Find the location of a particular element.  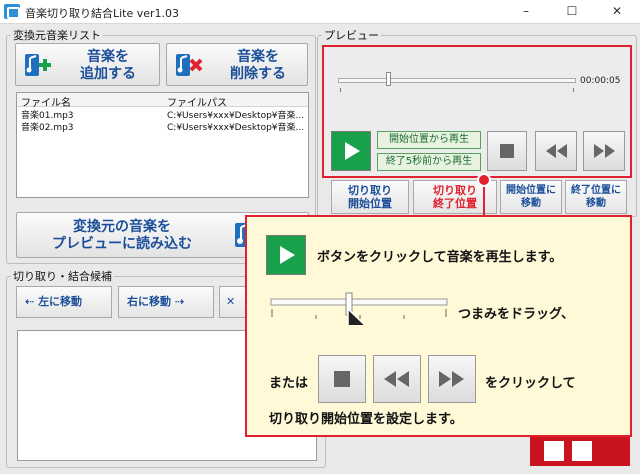

fast-forward-button is located at coordinates (604, 151).